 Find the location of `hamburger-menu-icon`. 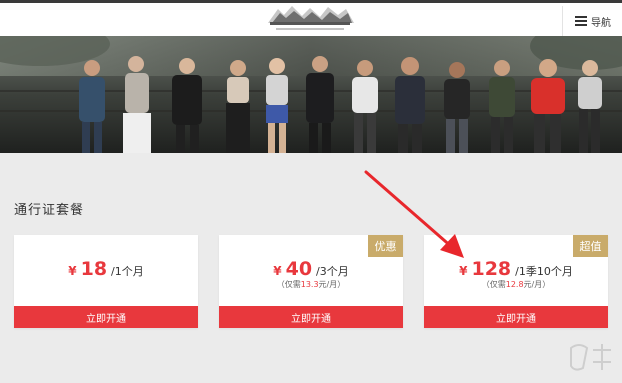

hamburger-menu-icon is located at coordinates (581, 21).